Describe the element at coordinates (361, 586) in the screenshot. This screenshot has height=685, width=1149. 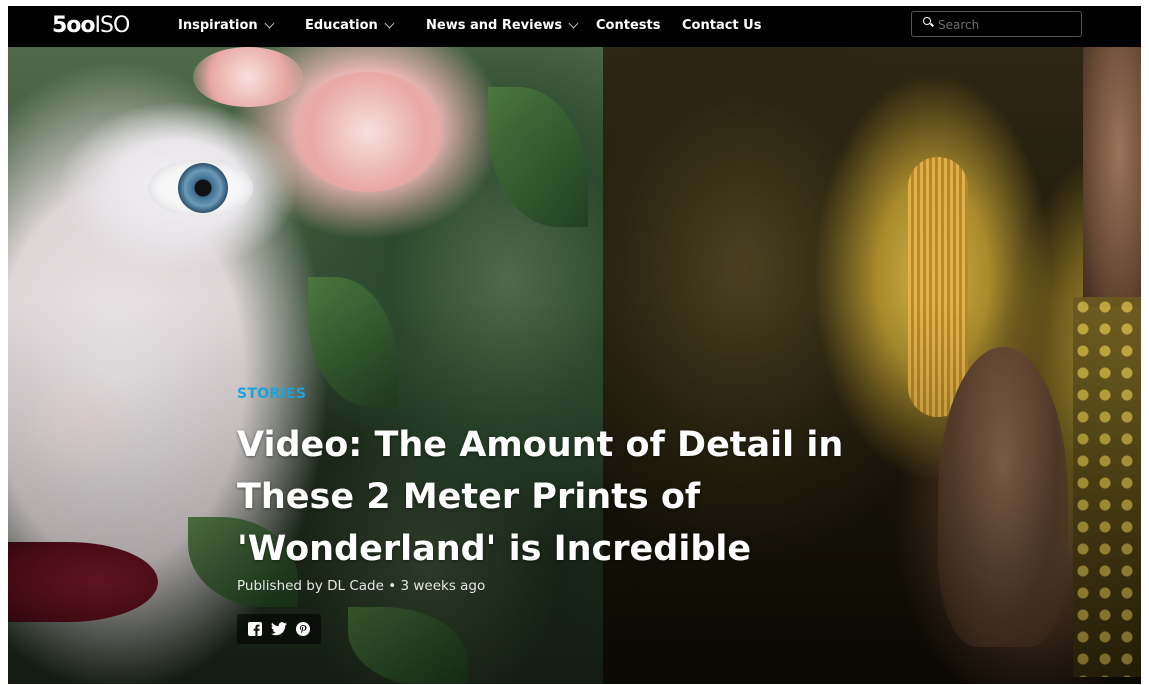
I see `article-byline: Published by DL Cade • 3 weeks ago` at that location.